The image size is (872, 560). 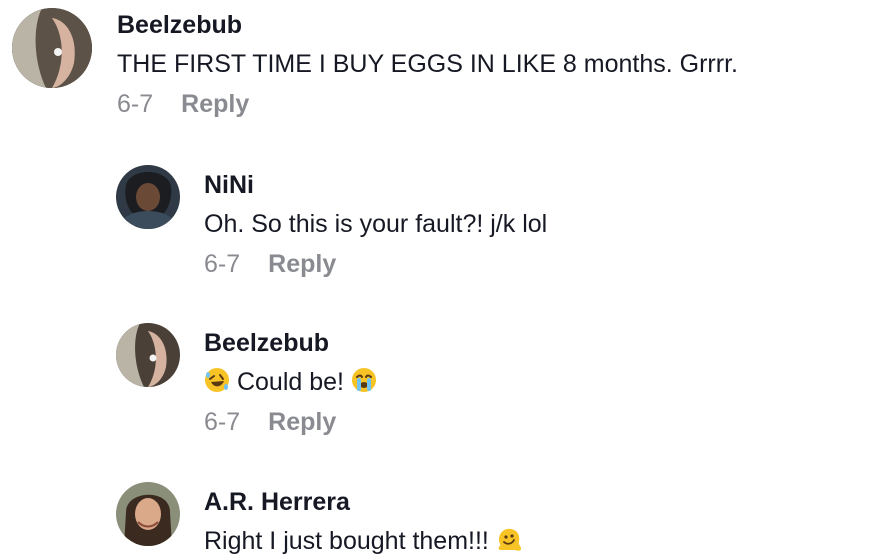 I want to click on comment-username: A.R. Herrera, so click(x=363, y=502).